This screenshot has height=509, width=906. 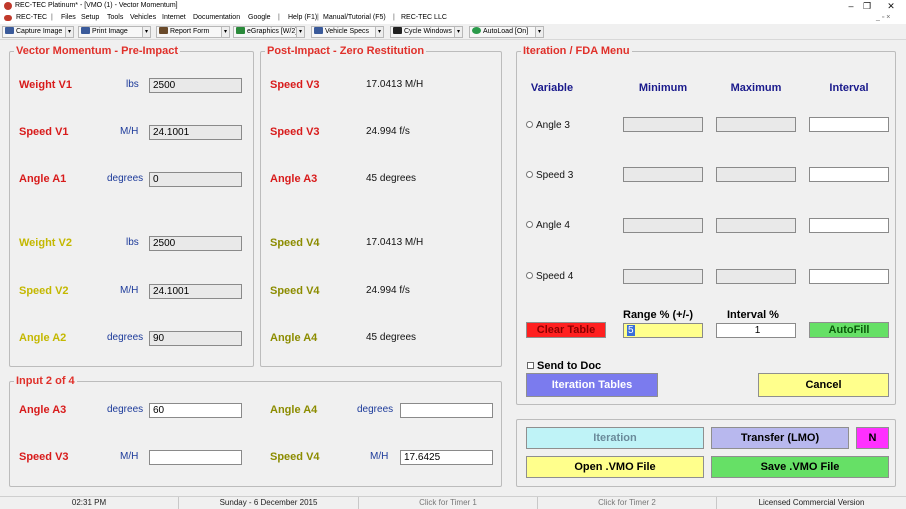 What do you see at coordinates (302, 17) in the screenshot?
I see `menu-help: Help (F1)` at bounding box center [302, 17].